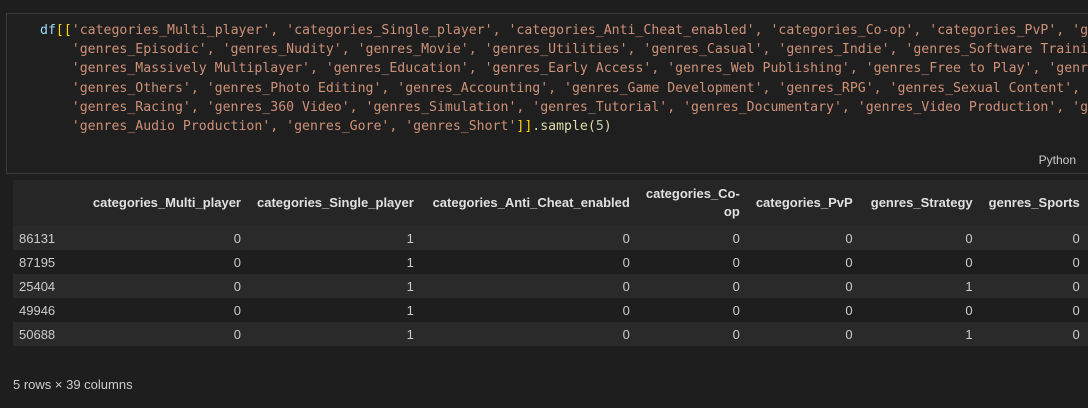  What do you see at coordinates (37, 310) in the screenshot?
I see `row-index: 49946` at bounding box center [37, 310].